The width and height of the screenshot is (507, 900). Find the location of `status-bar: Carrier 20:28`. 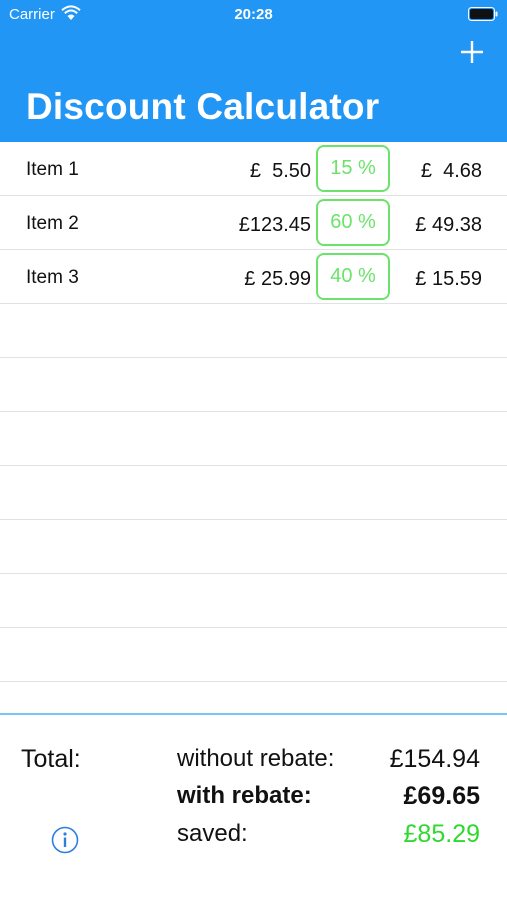

status-bar: Carrier 20:28 is located at coordinates (253, 15).